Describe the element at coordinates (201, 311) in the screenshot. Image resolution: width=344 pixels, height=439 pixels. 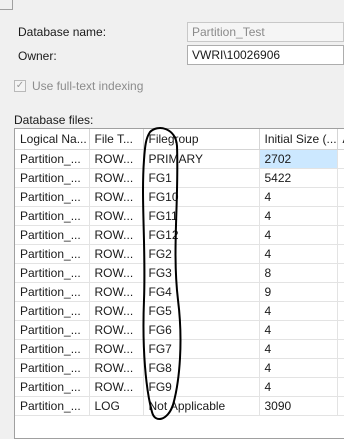
I see `cell-filegroup: FG5` at that location.